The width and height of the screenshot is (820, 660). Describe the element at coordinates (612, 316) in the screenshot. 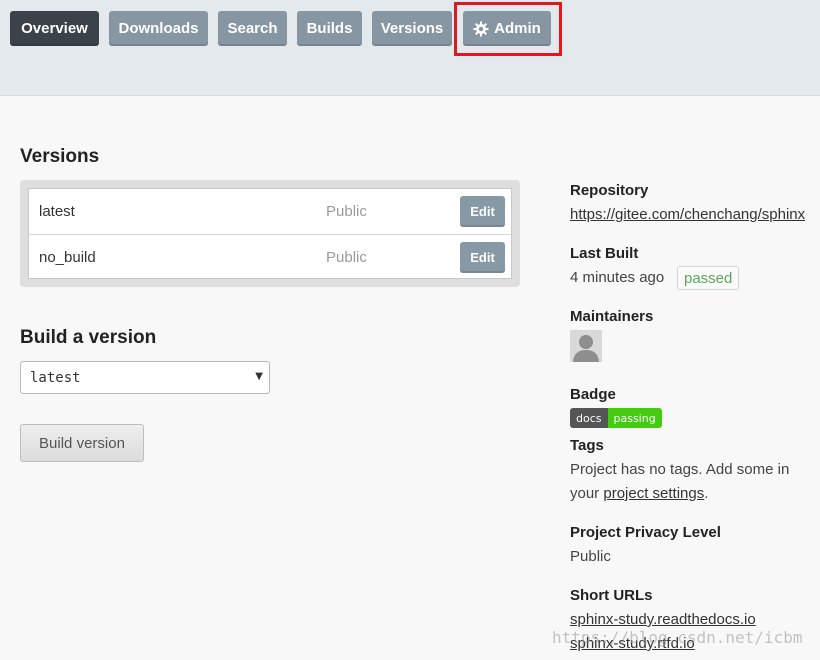

I see `maintainers-heading: Maintainers` at that location.